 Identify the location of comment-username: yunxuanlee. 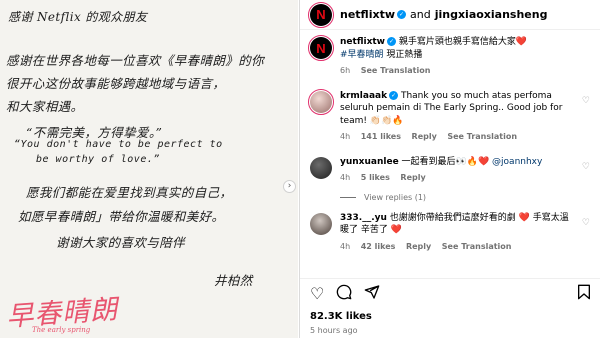
(369, 162).